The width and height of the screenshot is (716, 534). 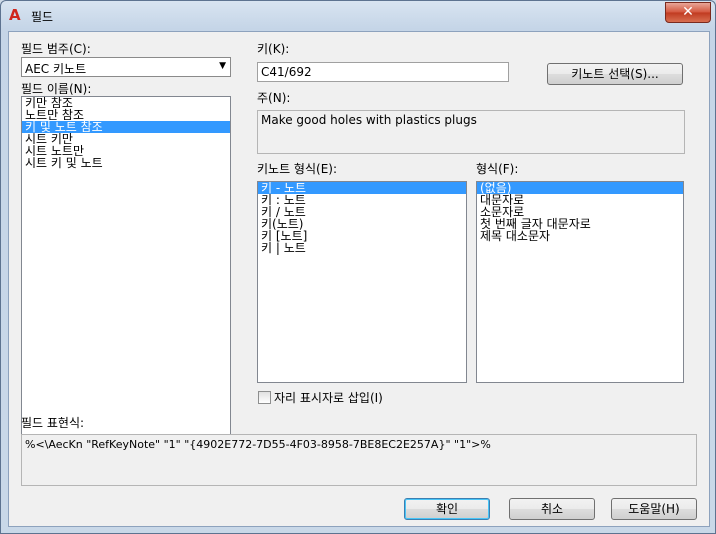 I want to click on autocad-logo-icon: A, so click(x=15, y=15).